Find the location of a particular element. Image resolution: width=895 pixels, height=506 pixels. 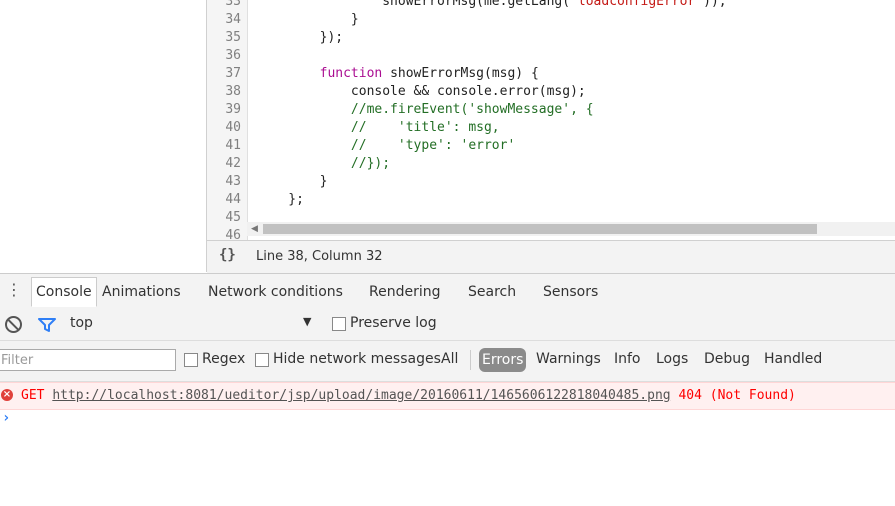

line-number: 37 is located at coordinates (224, 74).